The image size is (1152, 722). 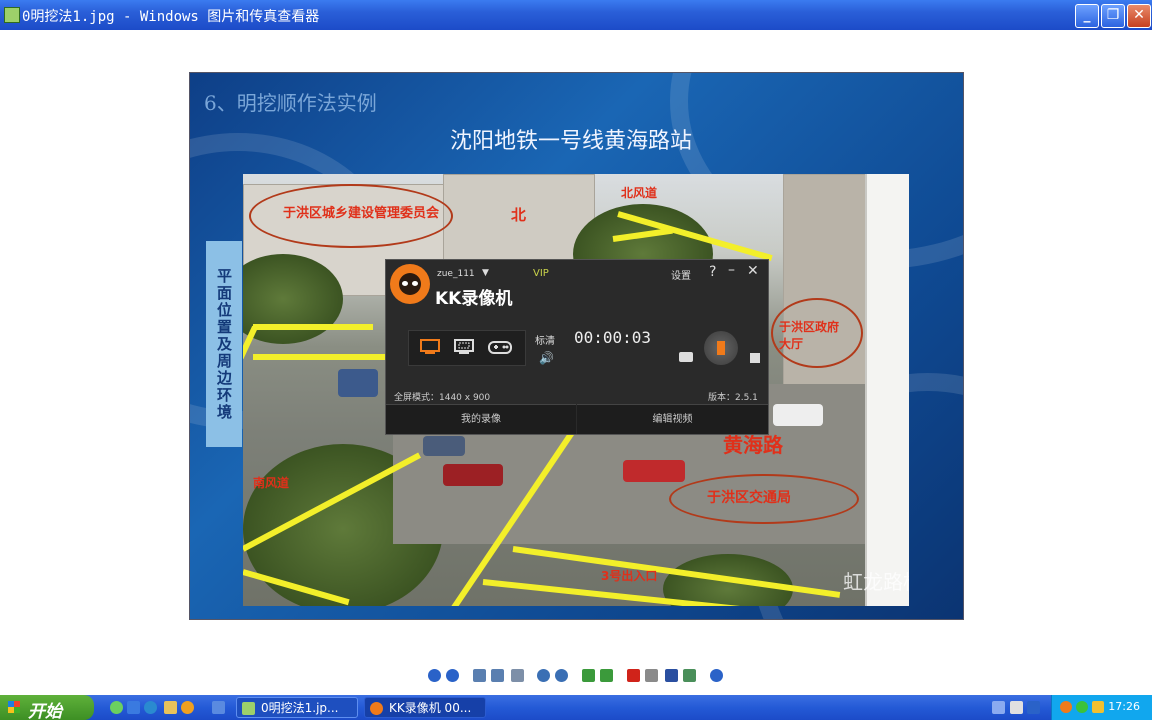 What do you see at coordinates (519, 215) in the screenshot?
I see `label-north: 北` at bounding box center [519, 215].